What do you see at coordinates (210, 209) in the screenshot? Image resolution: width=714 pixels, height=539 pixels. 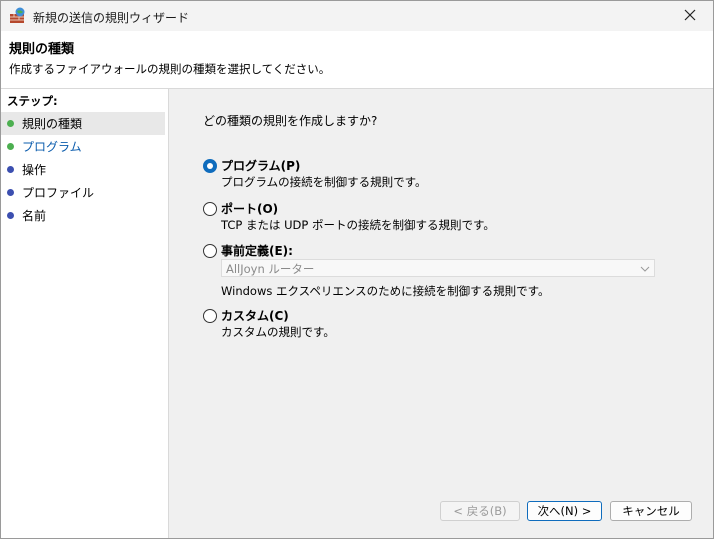 I see `radio-port` at bounding box center [210, 209].